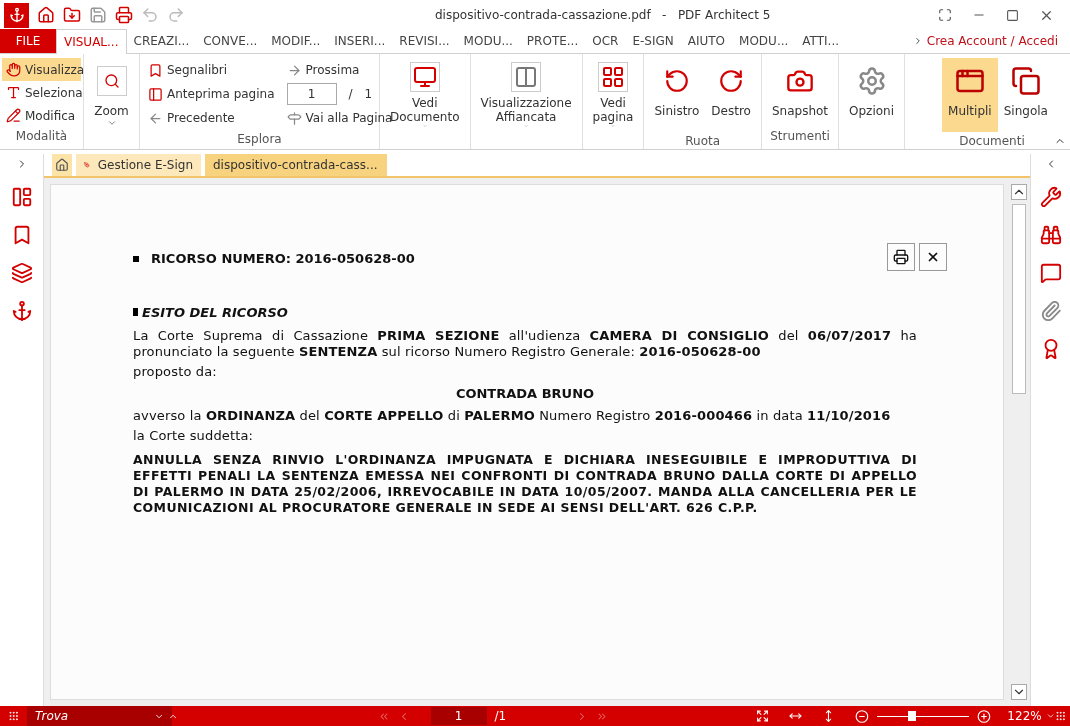  I want to click on snapshot-button: Snapshot, so click(800, 92).